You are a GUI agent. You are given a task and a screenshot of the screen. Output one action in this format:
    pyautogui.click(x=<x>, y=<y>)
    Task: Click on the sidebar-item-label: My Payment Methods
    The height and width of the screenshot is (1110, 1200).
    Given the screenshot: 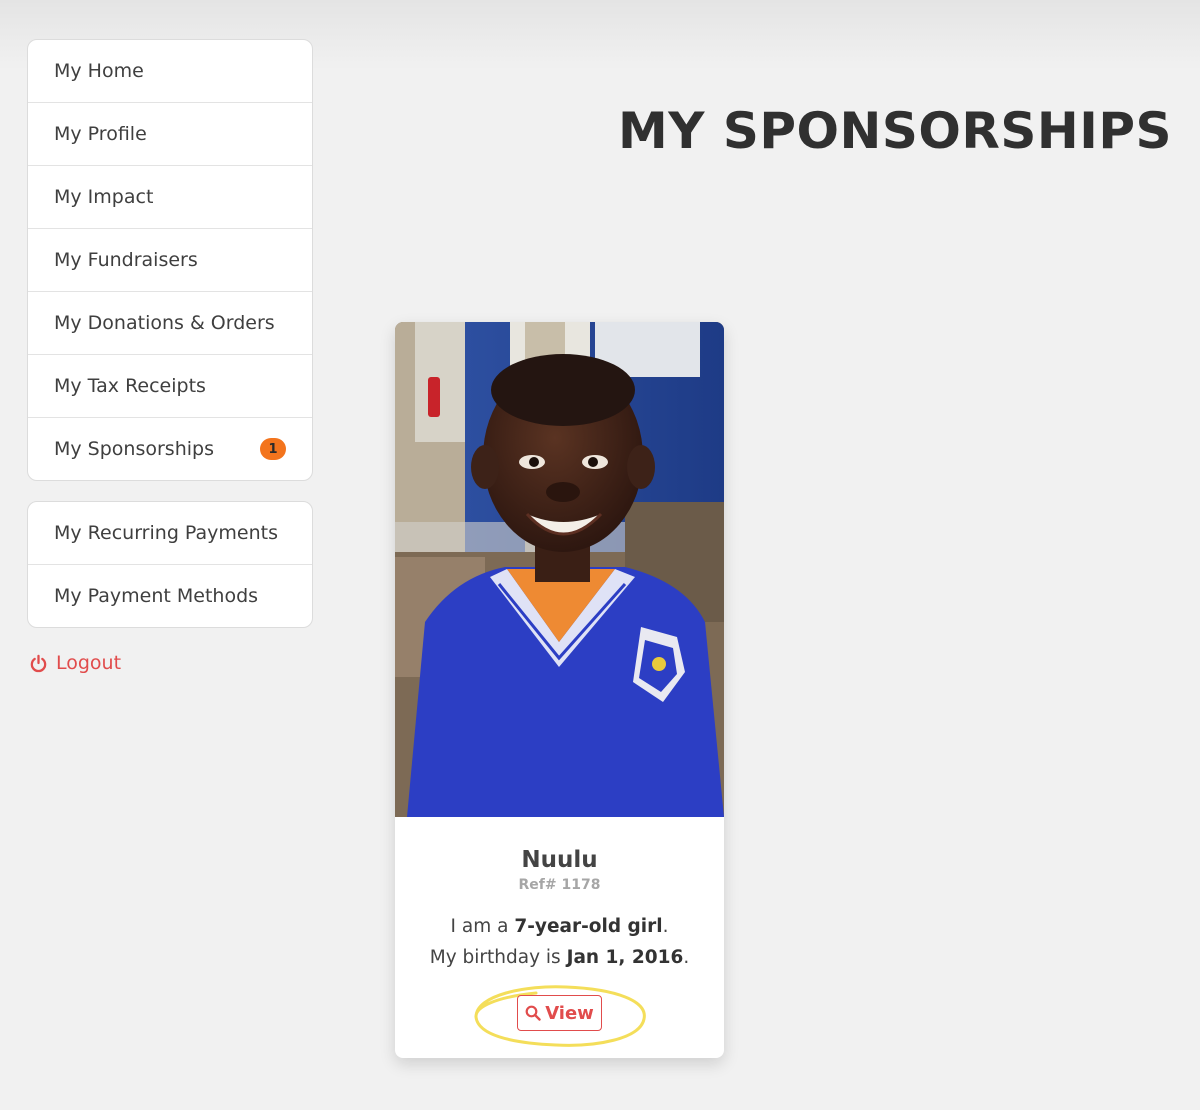 What is the action you would take?
    pyautogui.click(x=156, y=596)
    